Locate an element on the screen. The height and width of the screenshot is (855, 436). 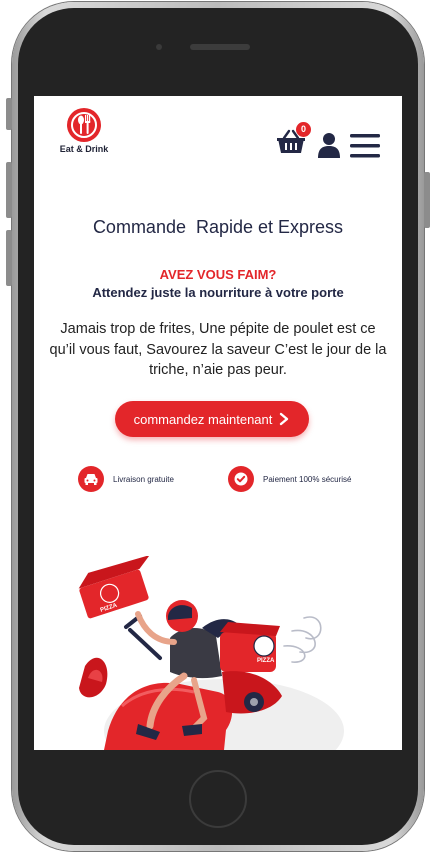
check-icon is located at coordinates (241, 479).